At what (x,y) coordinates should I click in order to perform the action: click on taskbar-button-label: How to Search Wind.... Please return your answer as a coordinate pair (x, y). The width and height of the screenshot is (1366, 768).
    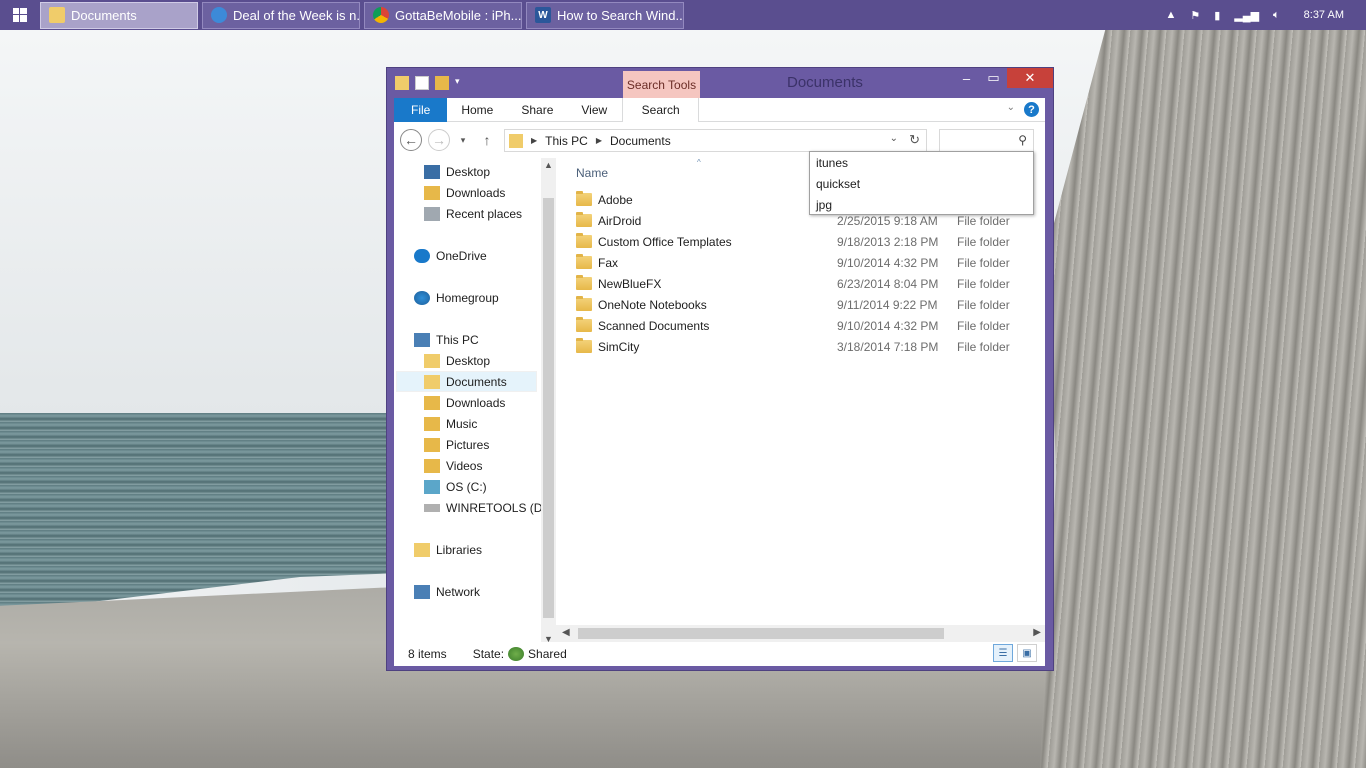
    Looking at the image, I should click on (620, 15).